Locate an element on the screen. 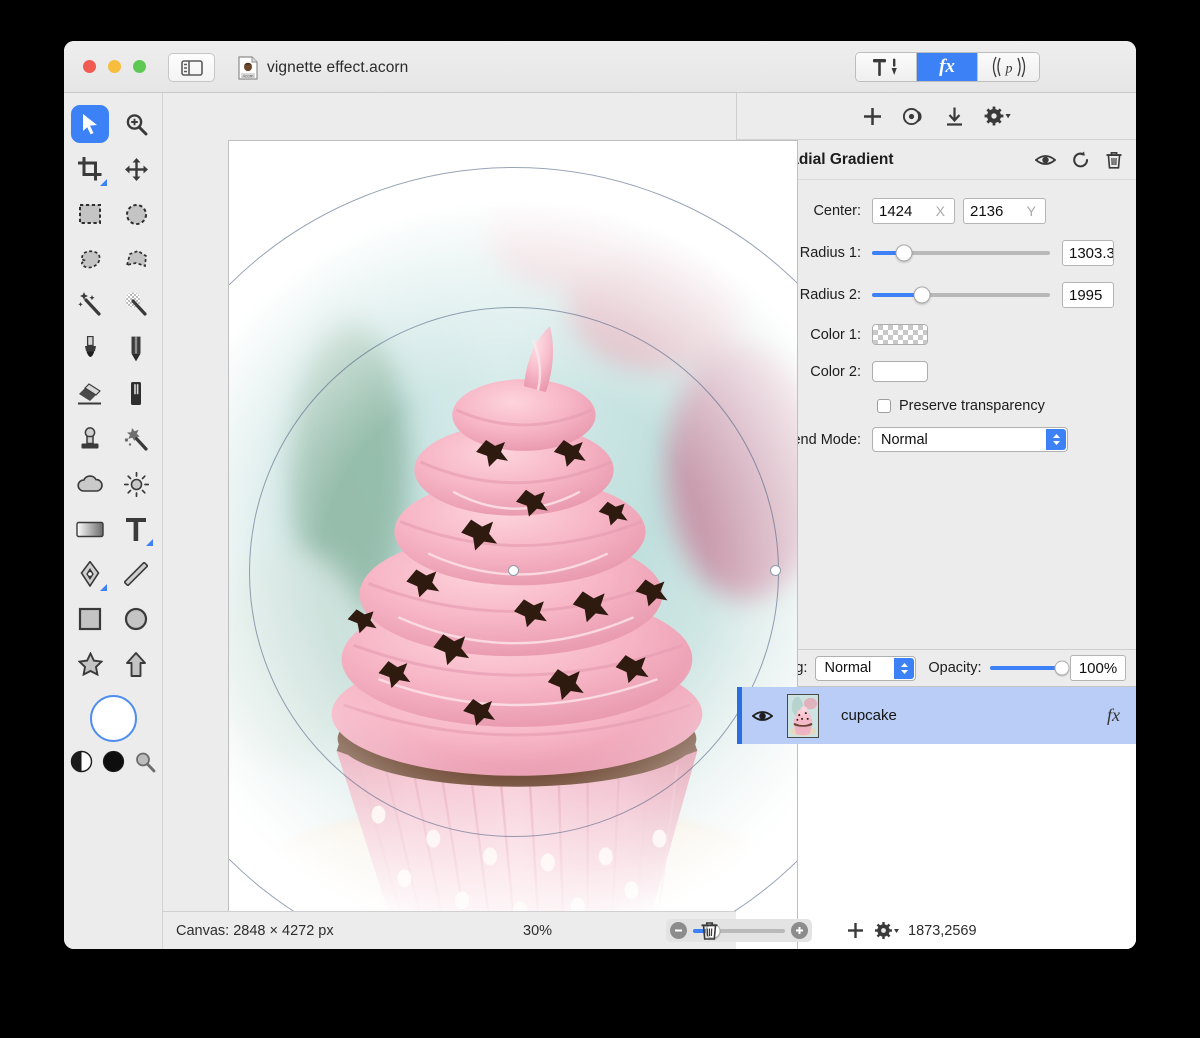 The image size is (1200, 1038). fx-icon: fx is located at coordinates (947, 66).